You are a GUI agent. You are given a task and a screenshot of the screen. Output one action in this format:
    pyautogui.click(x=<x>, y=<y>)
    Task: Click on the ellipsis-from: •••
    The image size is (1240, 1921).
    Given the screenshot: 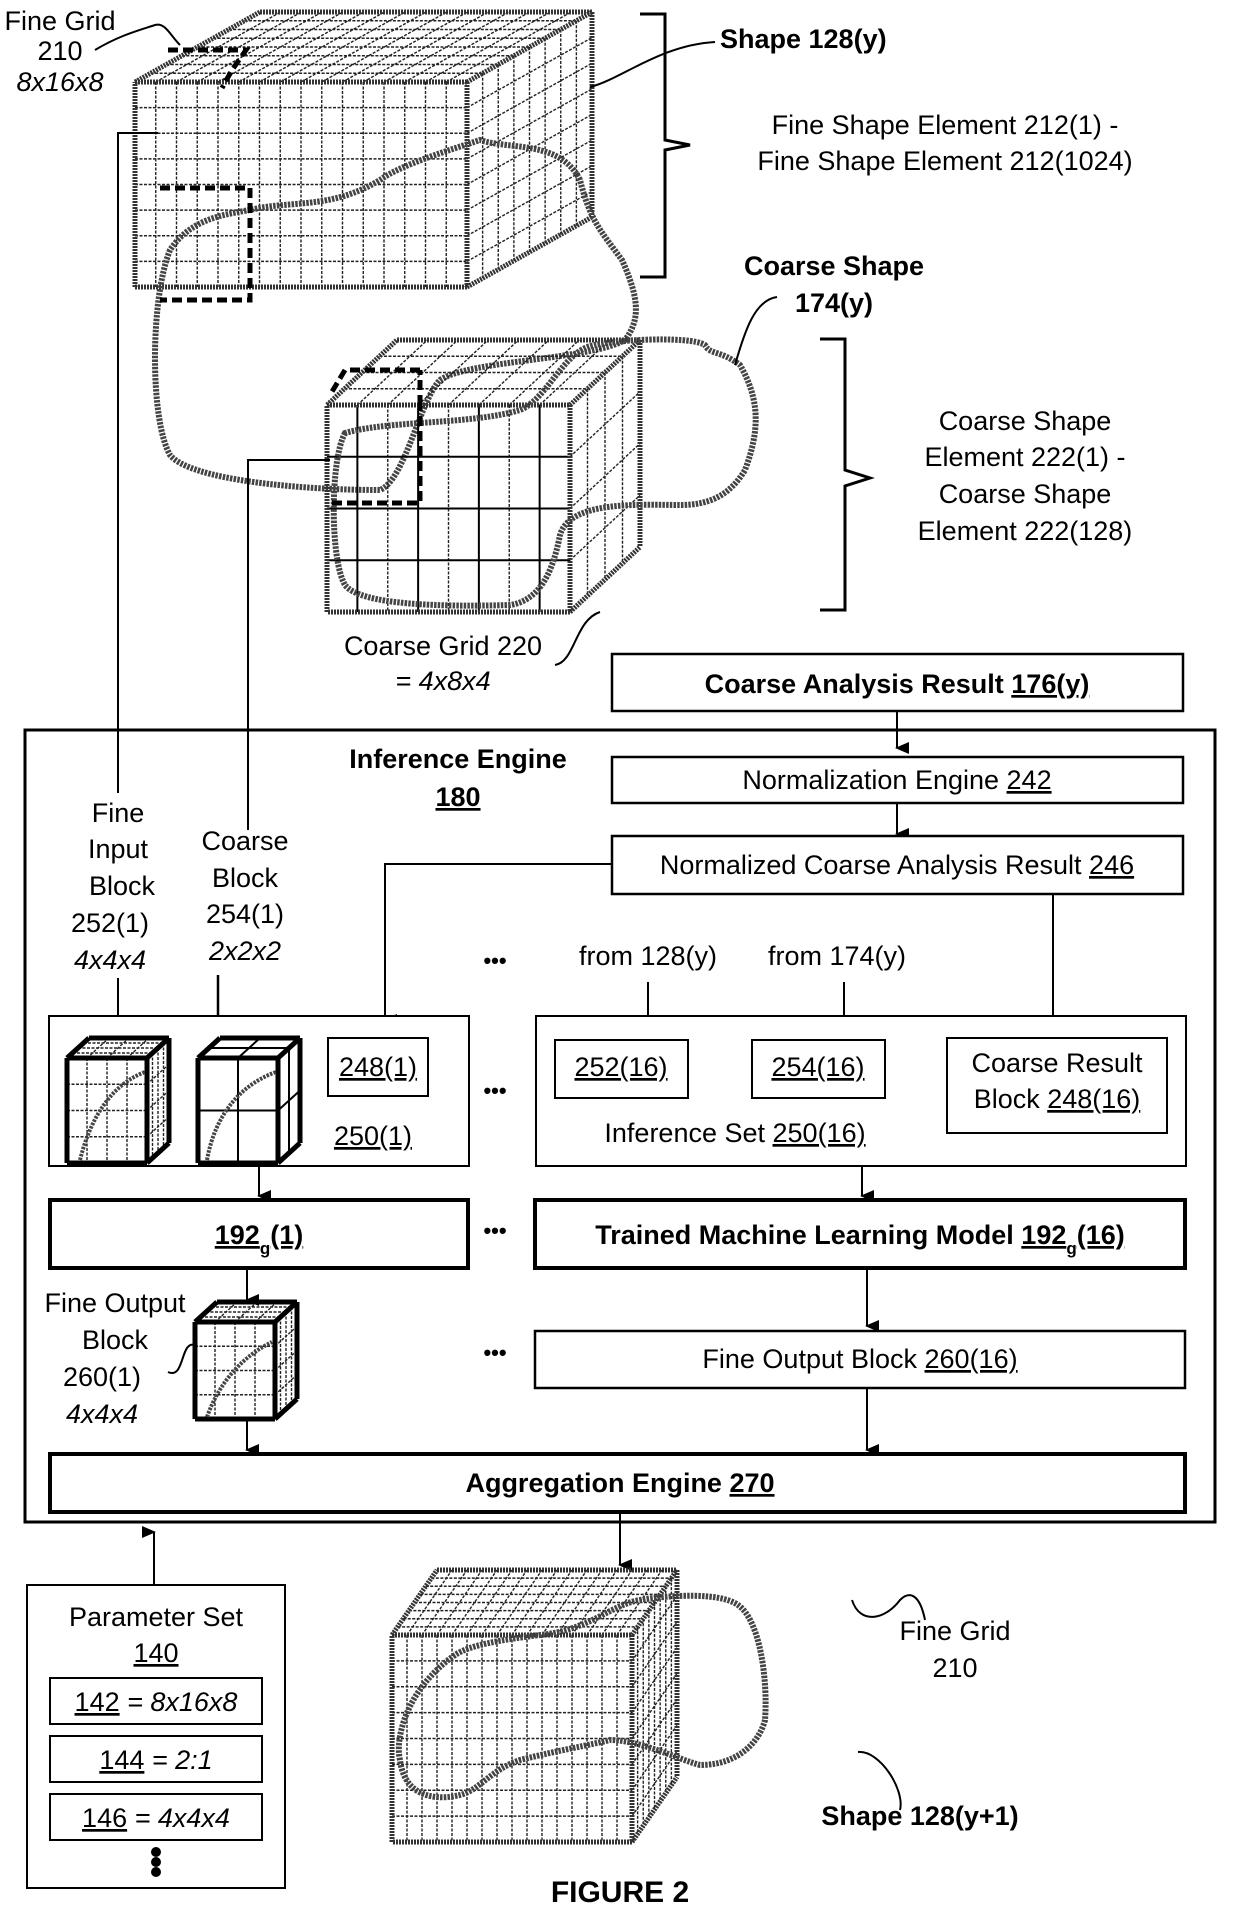 What is the action you would take?
    pyautogui.click(x=494, y=960)
    